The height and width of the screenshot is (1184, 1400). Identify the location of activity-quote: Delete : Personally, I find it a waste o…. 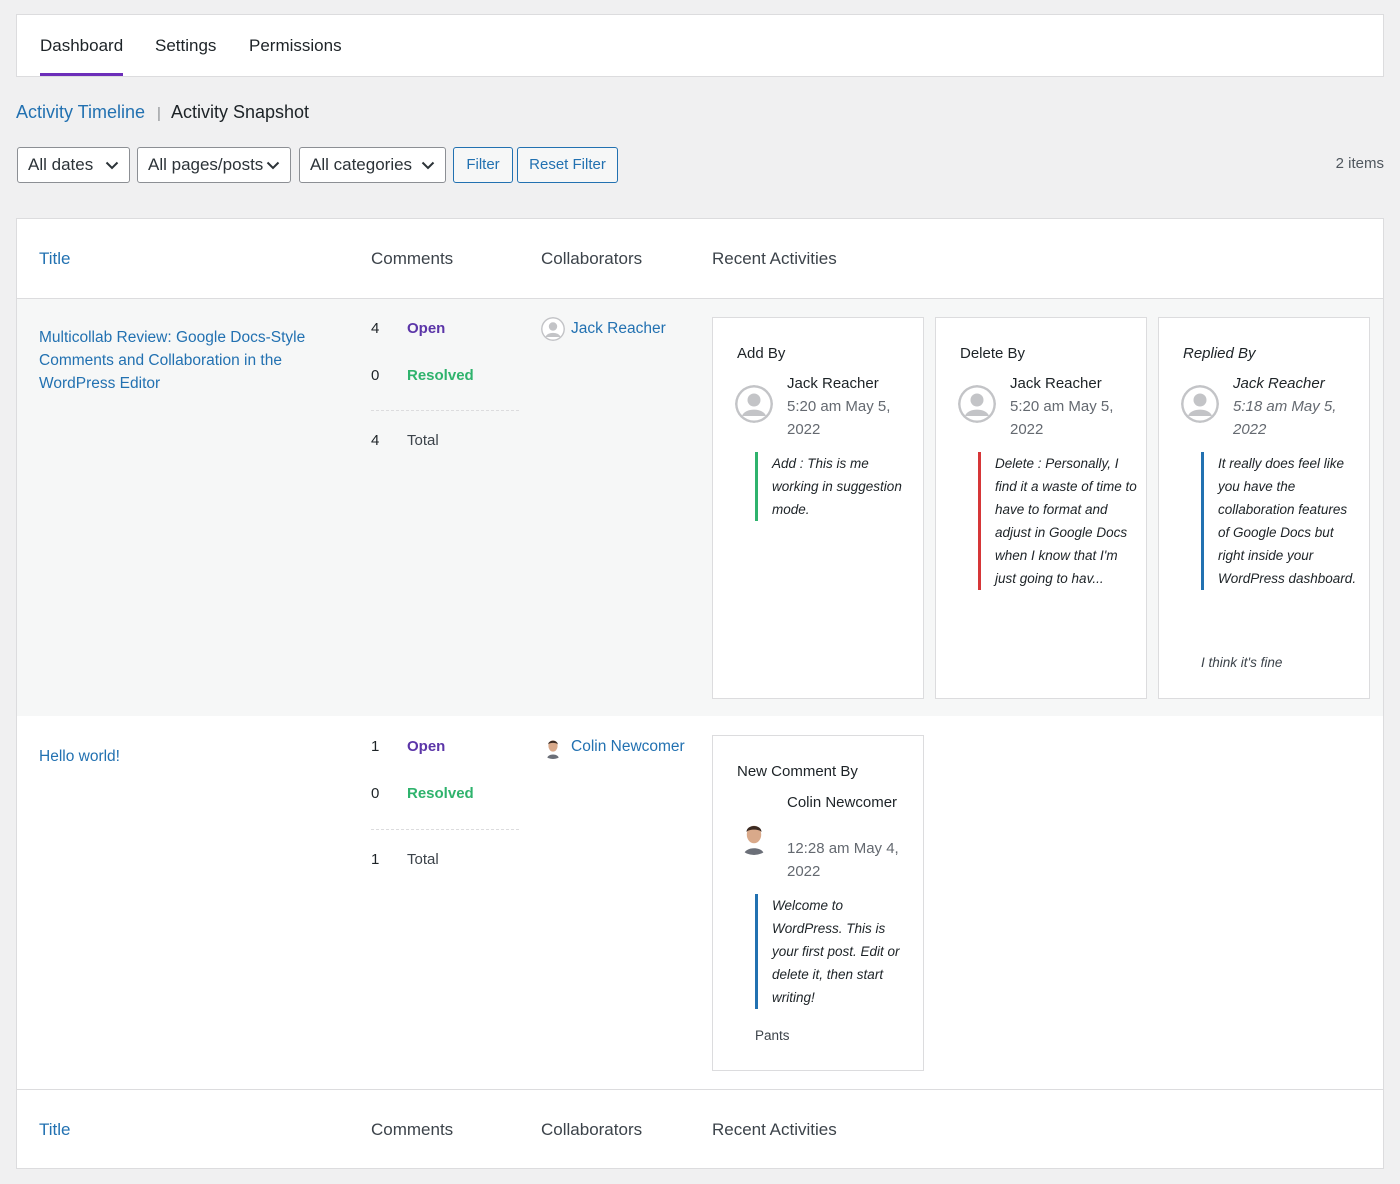
(1058, 521).